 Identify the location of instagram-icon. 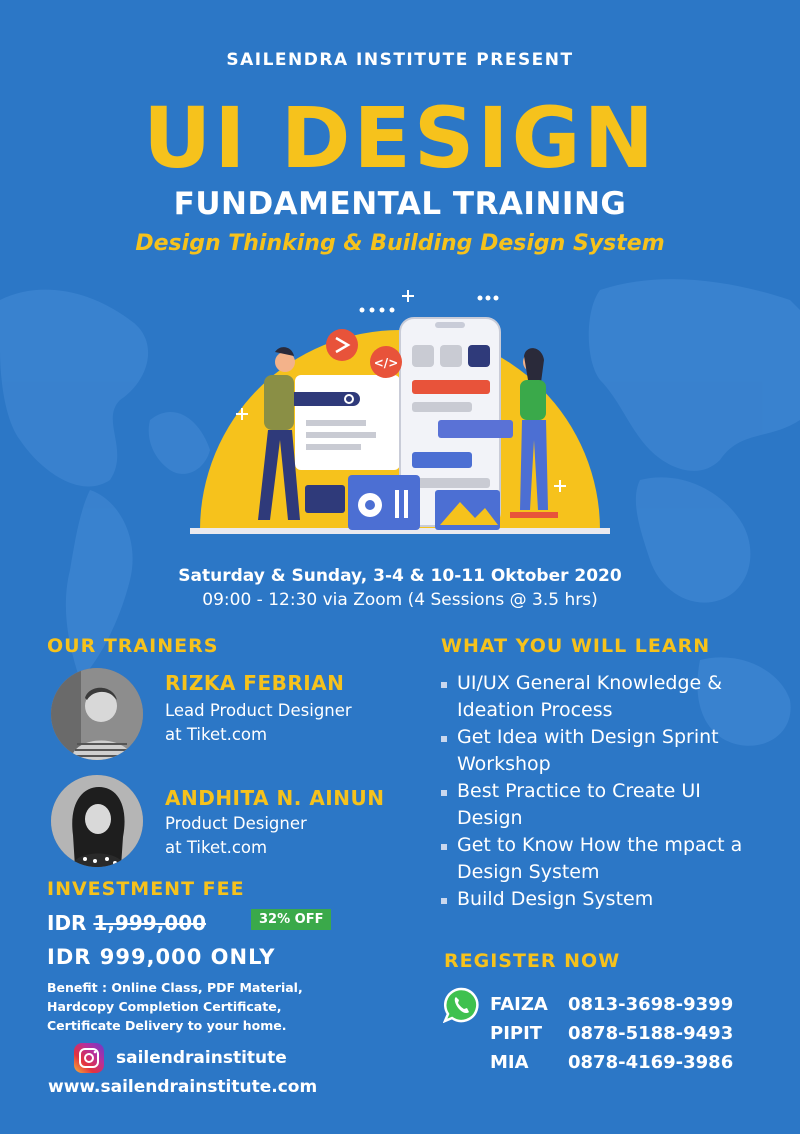
(89, 1058).